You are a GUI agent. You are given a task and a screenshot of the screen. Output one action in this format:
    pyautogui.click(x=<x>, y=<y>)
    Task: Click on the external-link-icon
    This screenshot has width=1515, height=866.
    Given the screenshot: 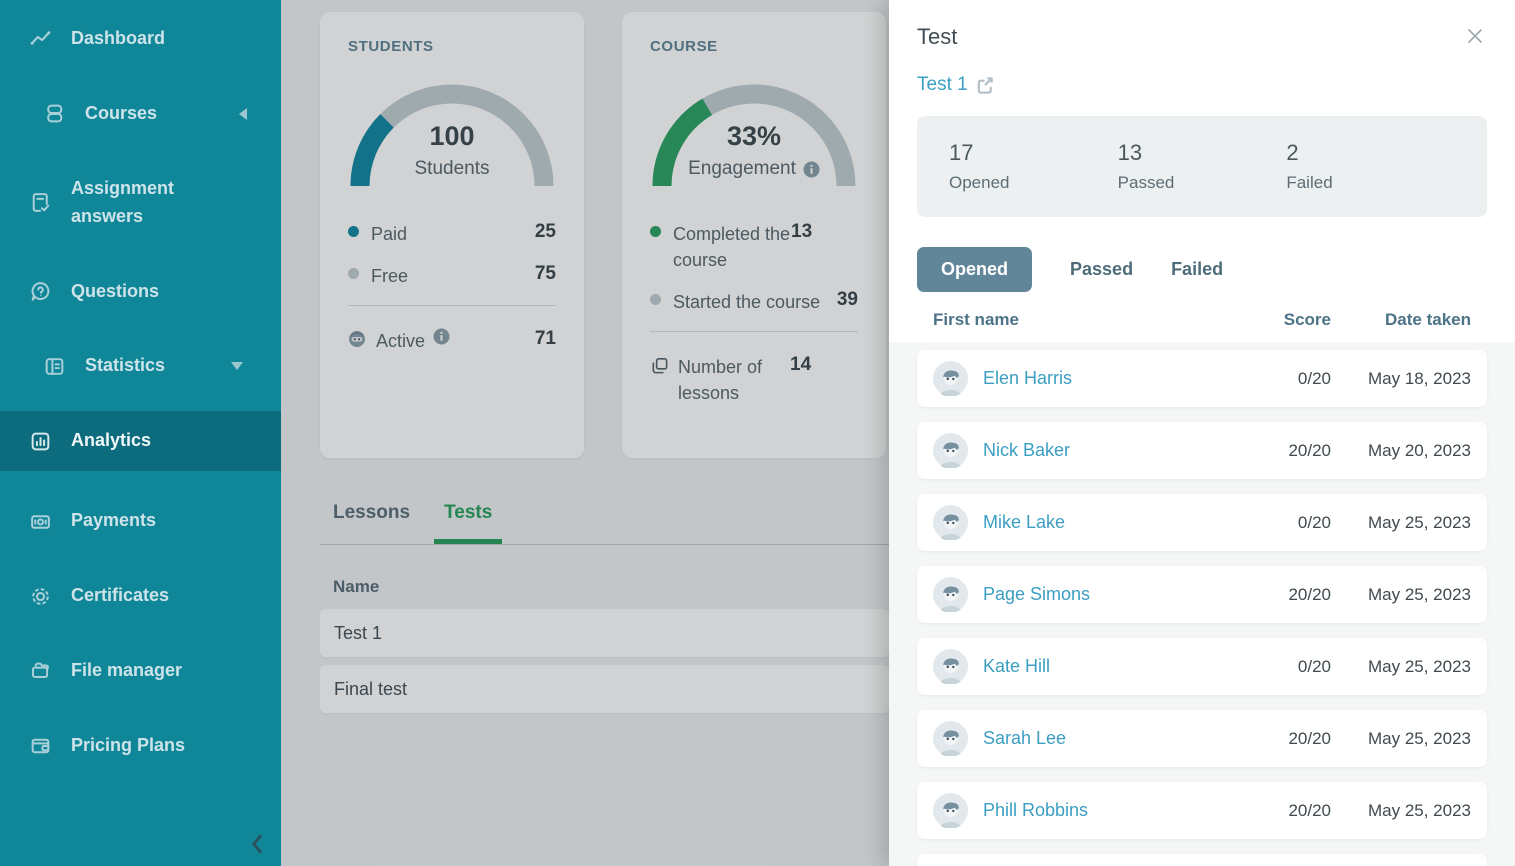 What is the action you would take?
    pyautogui.click(x=985, y=85)
    